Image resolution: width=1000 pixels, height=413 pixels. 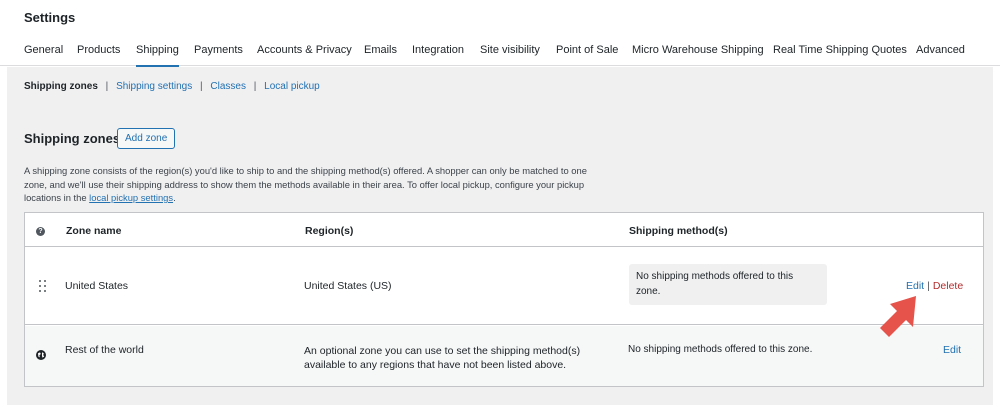 I want to click on subnav-shipping-settings: Shipping settings, so click(x=154, y=86).